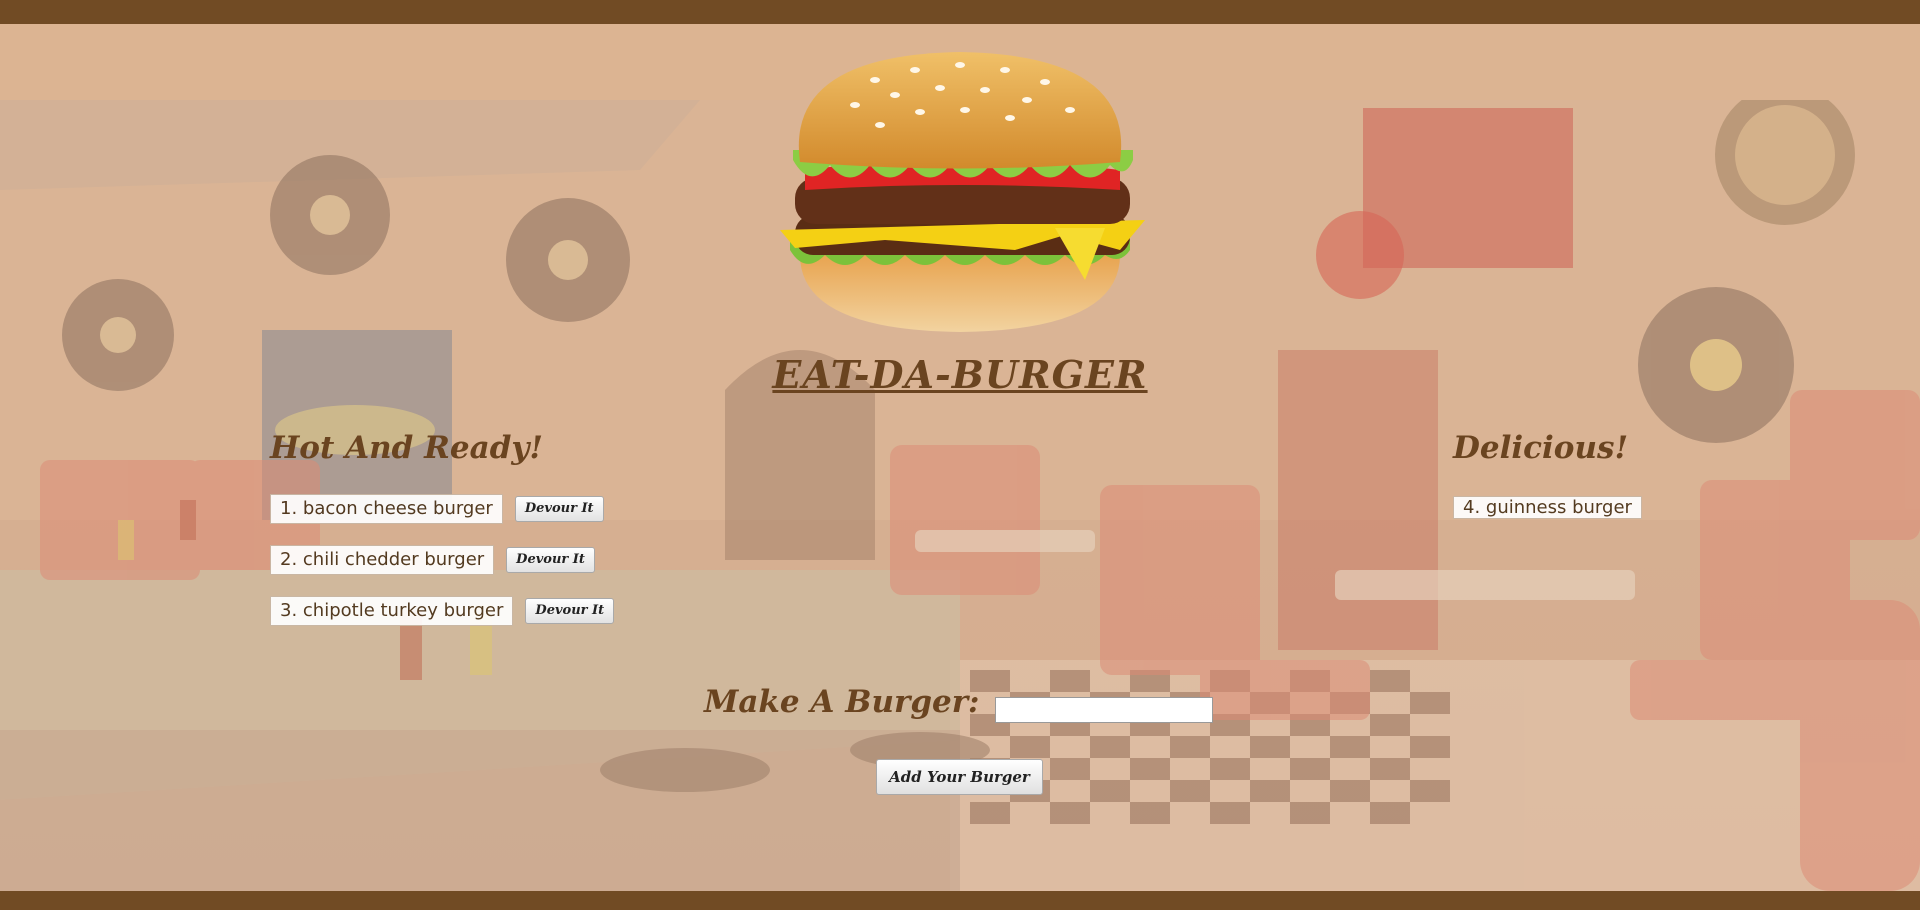 The height and width of the screenshot is (910, 1920). Describe the element at coordinates (382, 560) in the screenshot. I see `burger-name: 2. chili chedder burger` at that location.